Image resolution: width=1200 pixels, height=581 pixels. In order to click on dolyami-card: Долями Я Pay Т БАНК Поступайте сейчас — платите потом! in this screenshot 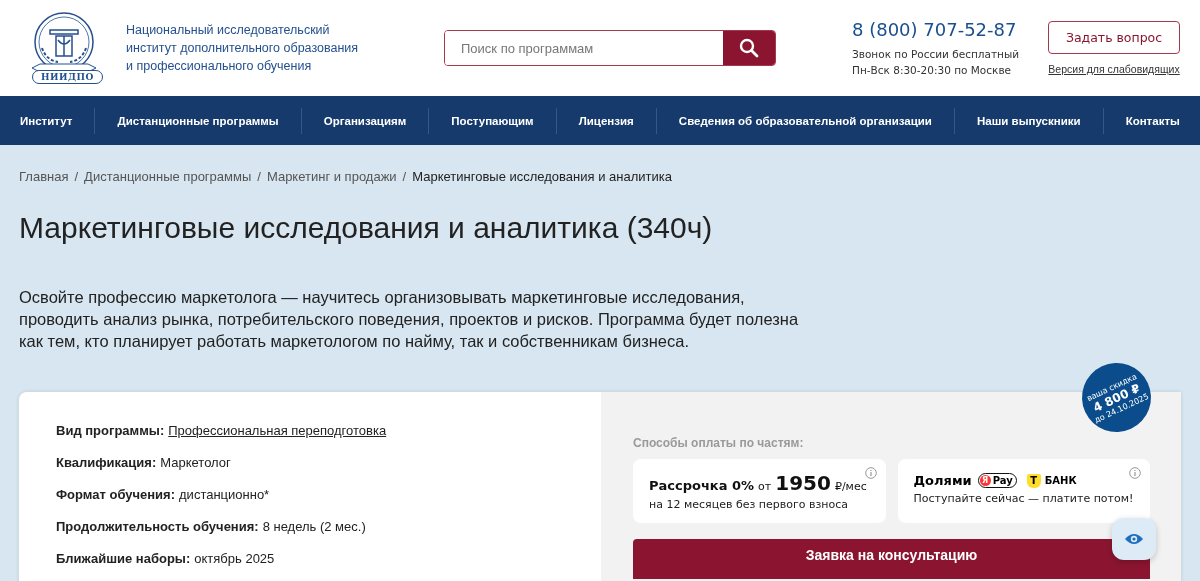, I will do `click(1023, 491)`.